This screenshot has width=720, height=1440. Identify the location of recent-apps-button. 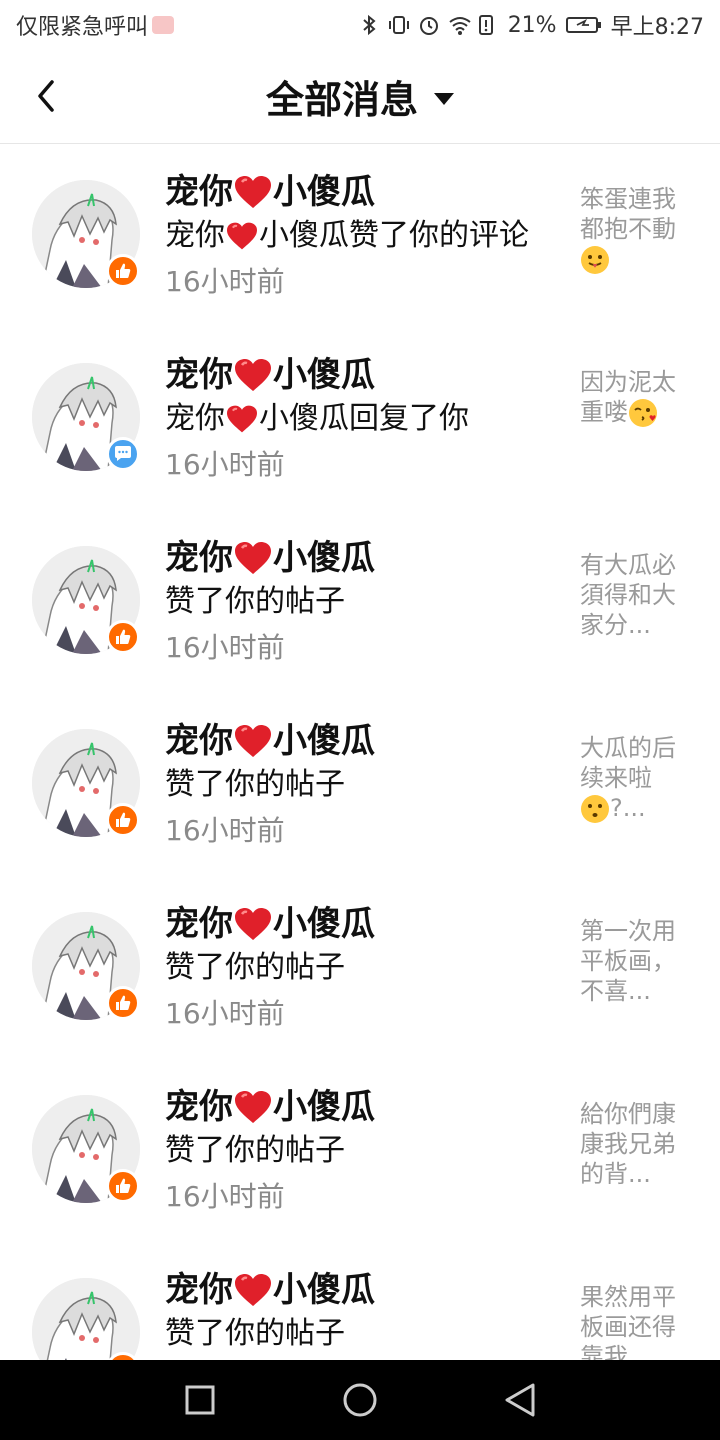
(200, 1400).